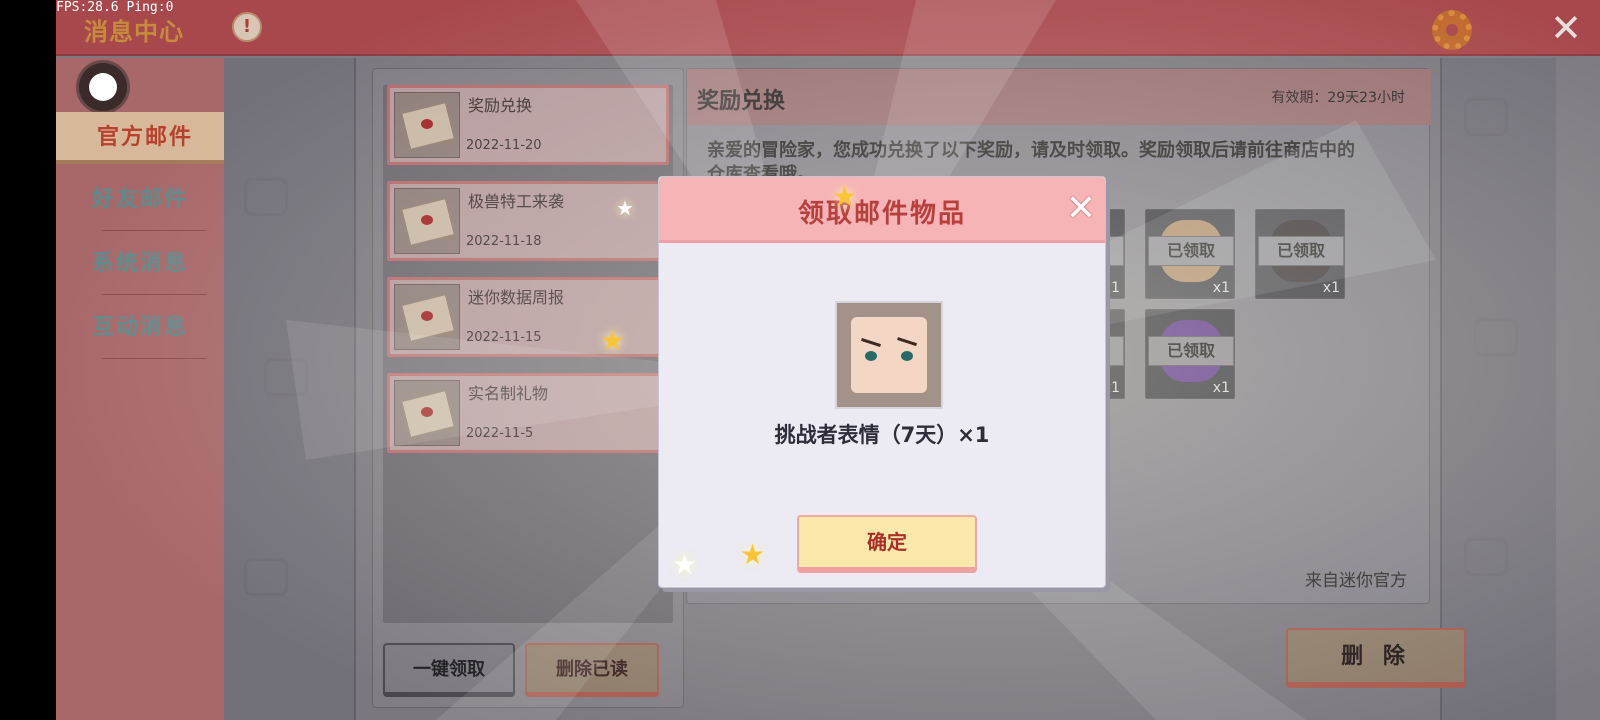 The image size is (1600, 720). I want to click on item-icon, so click(889, 355).